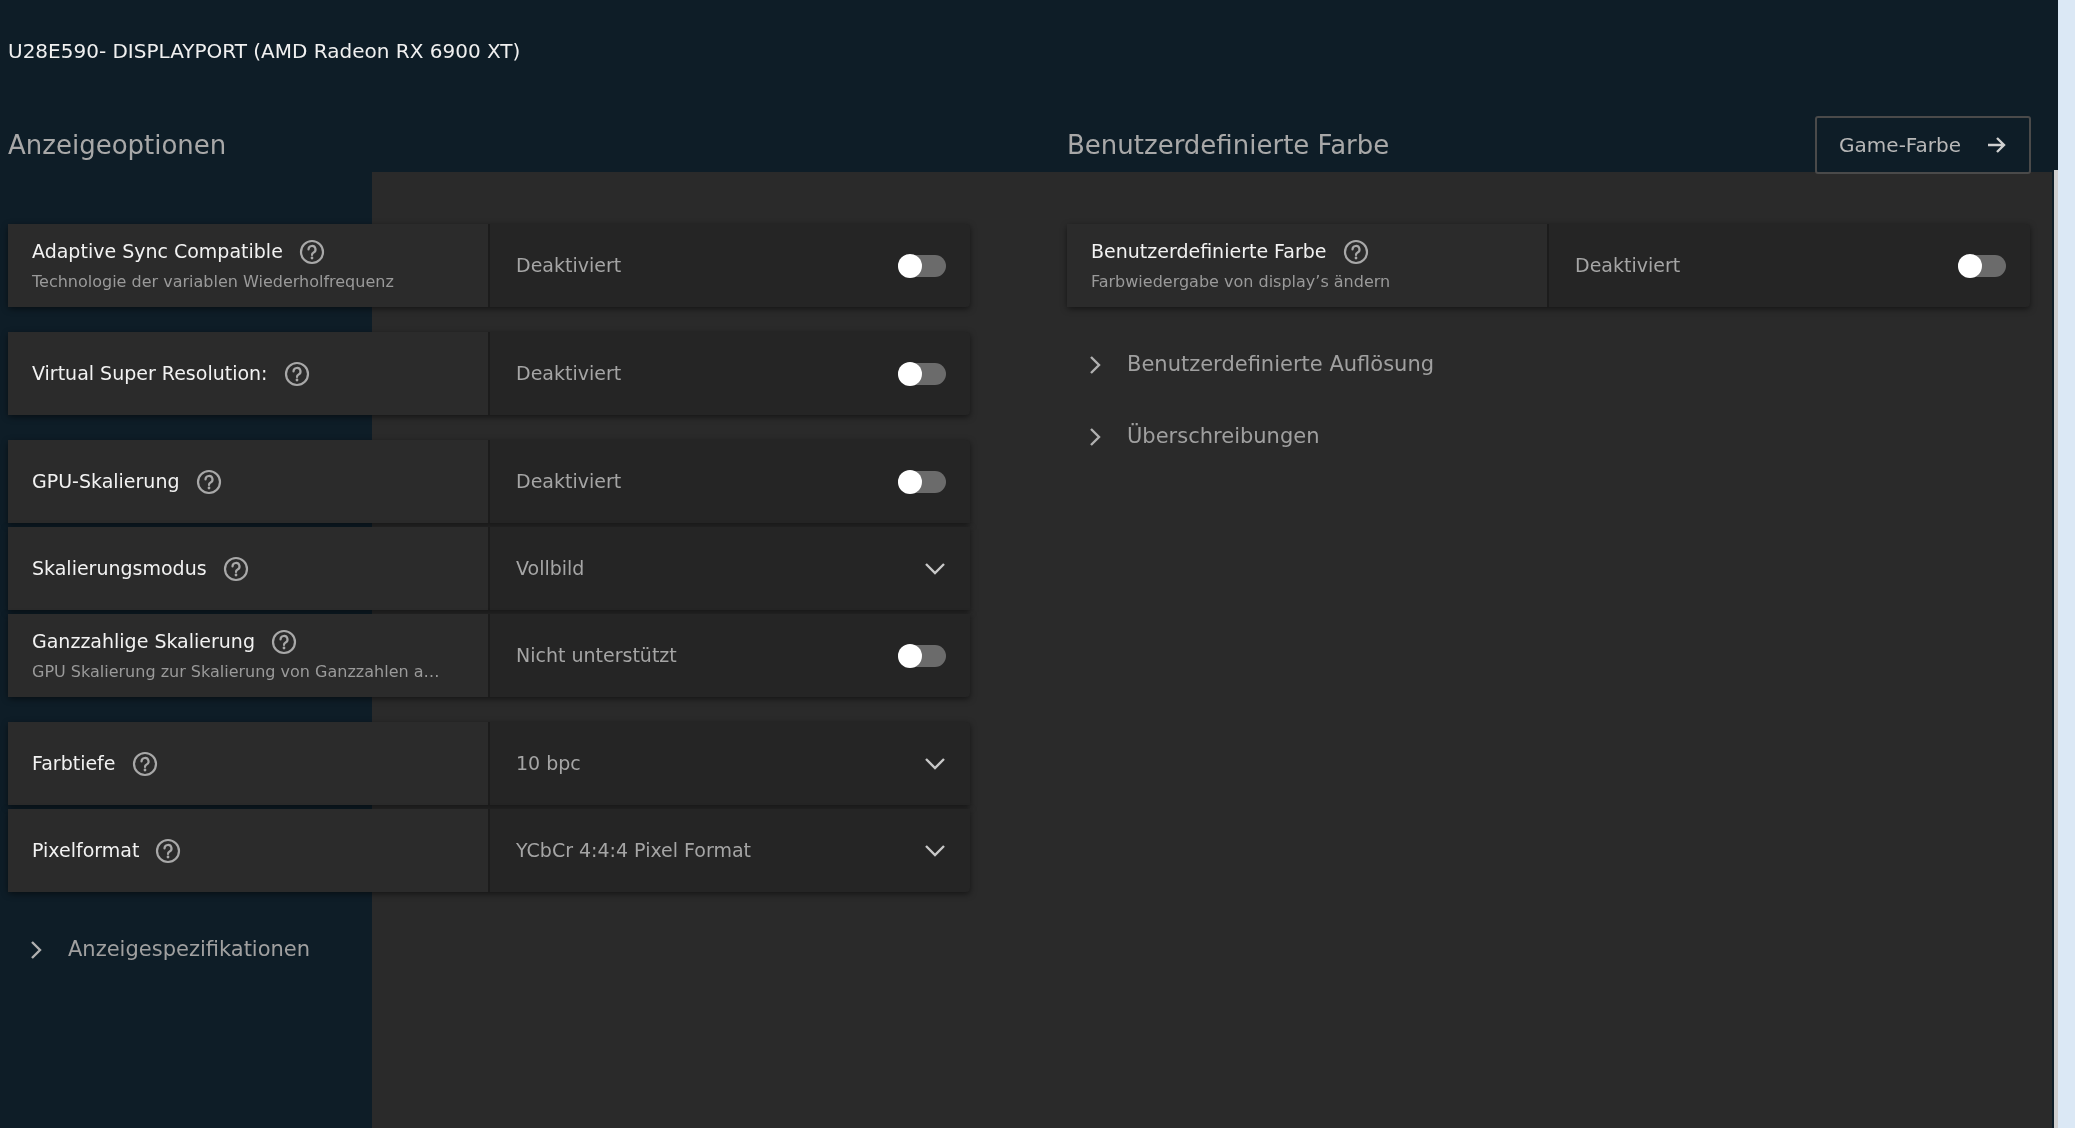  Describe the element at coordinates (150, 374) in the screenshot. I see `setting-label: Virtual Super Resolution:` at that location.